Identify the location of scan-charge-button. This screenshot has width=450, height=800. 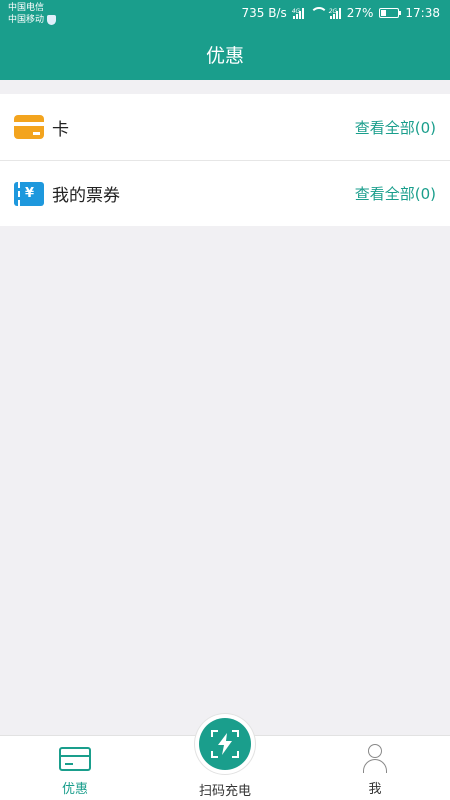
(225, 744).